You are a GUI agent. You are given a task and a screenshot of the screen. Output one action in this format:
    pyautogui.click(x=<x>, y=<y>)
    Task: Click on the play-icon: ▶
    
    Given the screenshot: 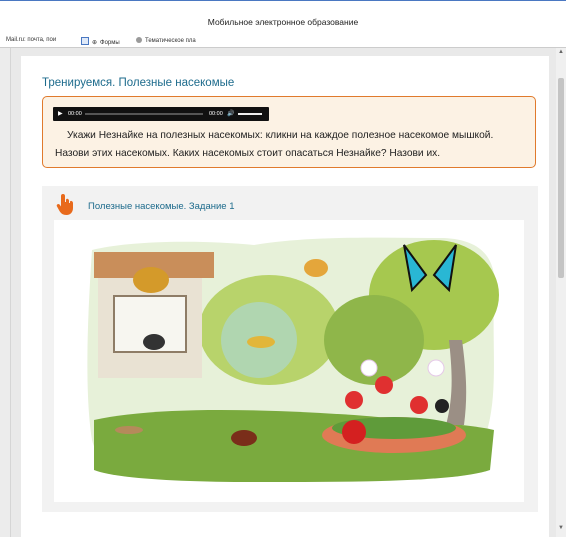 What is the action you would take?
    pyautogui.click(x=60, y=113)
    